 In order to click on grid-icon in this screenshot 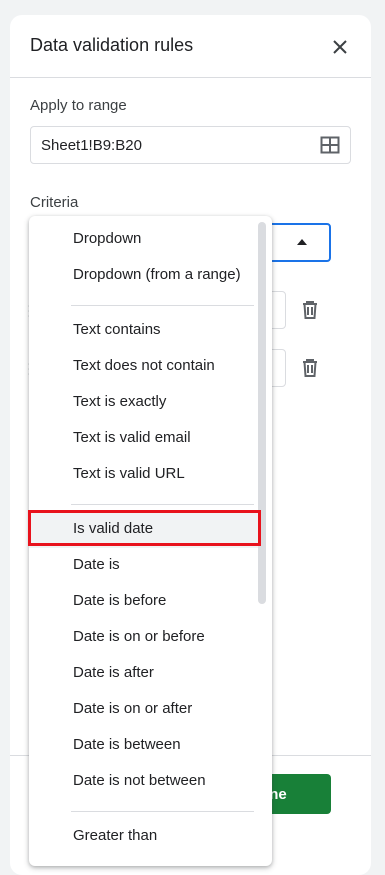, I will do `click(330, 145)`.